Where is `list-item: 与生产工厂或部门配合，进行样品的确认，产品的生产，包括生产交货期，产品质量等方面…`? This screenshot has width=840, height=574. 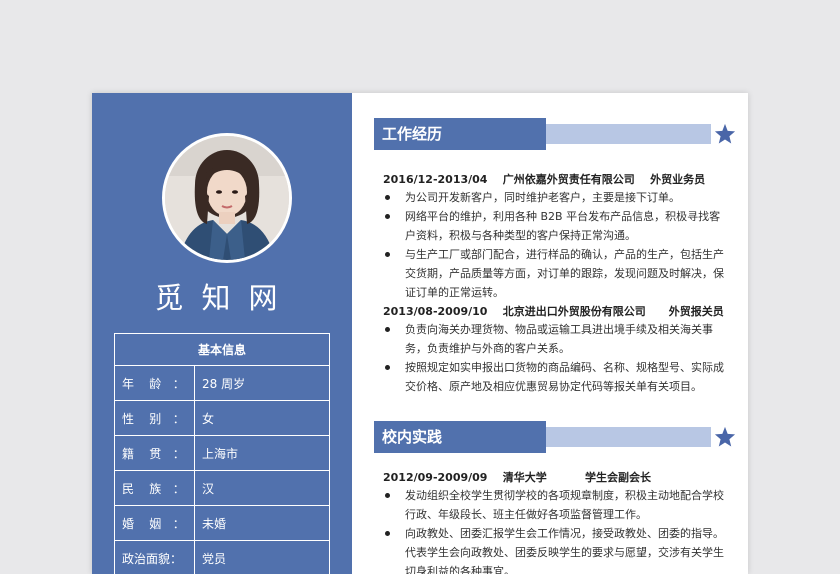 list-item: 与生产工厂或部门配合，进行样品的确认，产品的生产，包括生产交货期，产品质量等方面… is located at coordinates (555, 273).